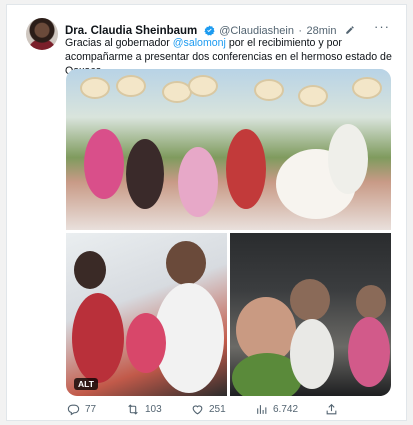  What do you see at coordinates (146, 314) in the screenshot?
I see `photo-greeting: ALT` at bounding box center [146, 314].